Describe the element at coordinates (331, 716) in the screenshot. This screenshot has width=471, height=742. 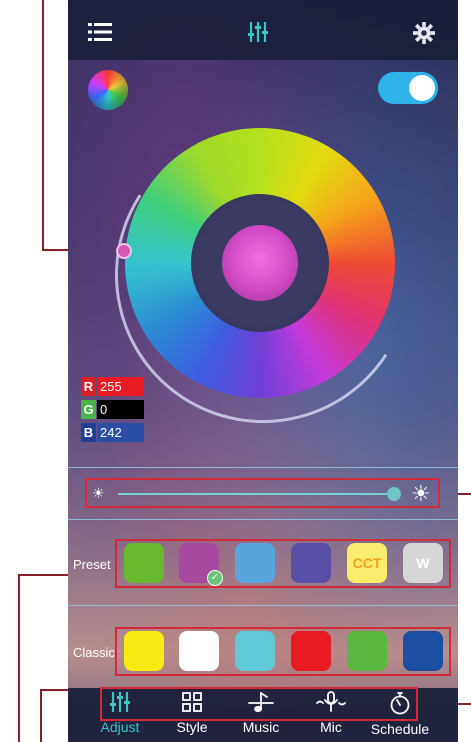
I see `tab-mic: Mic` at that location.